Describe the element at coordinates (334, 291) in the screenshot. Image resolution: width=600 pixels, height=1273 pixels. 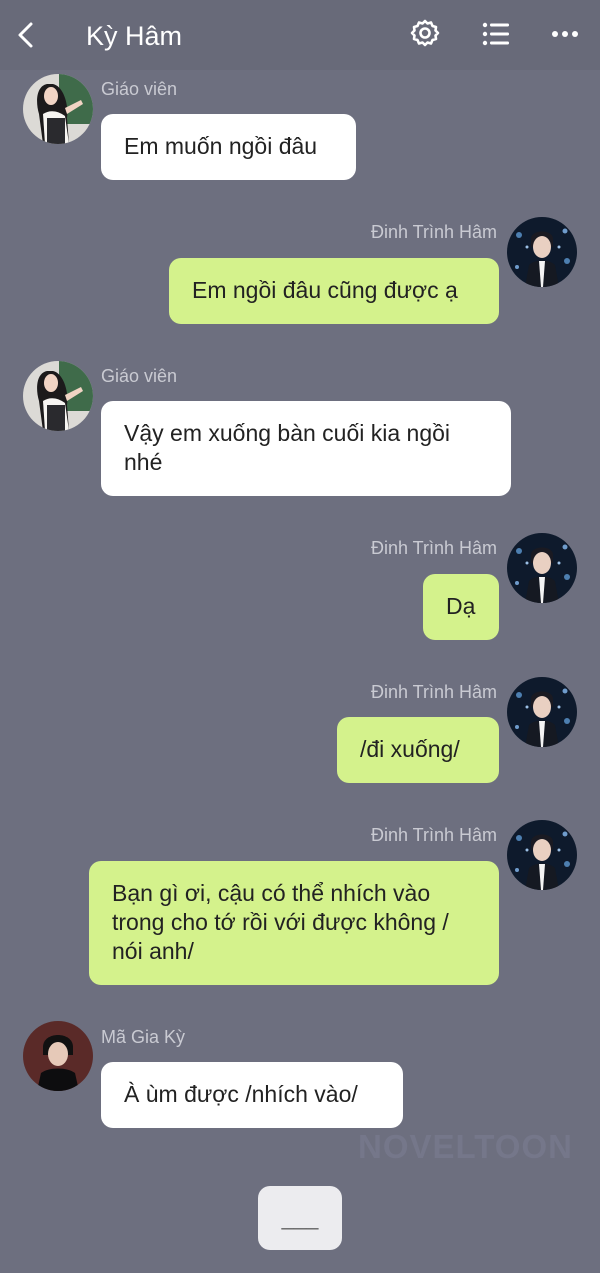
I see `message-bubble: Em ngồi đâu cũng được ạ` at that location.